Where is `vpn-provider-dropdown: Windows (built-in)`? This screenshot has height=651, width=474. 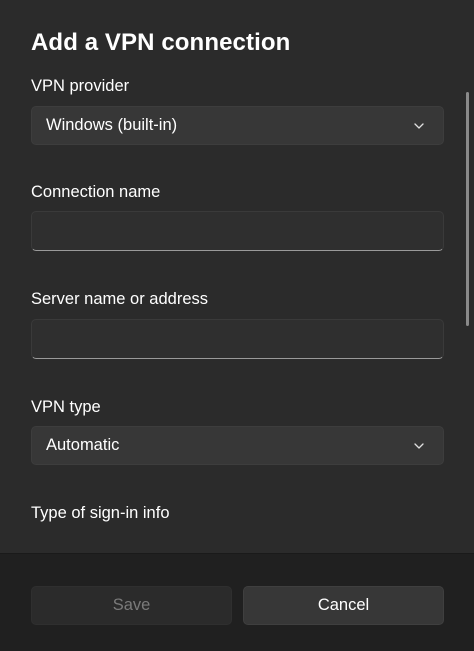 vpn-provider-dropdown: Windows (built-in) is located at coordinates (237, 125).